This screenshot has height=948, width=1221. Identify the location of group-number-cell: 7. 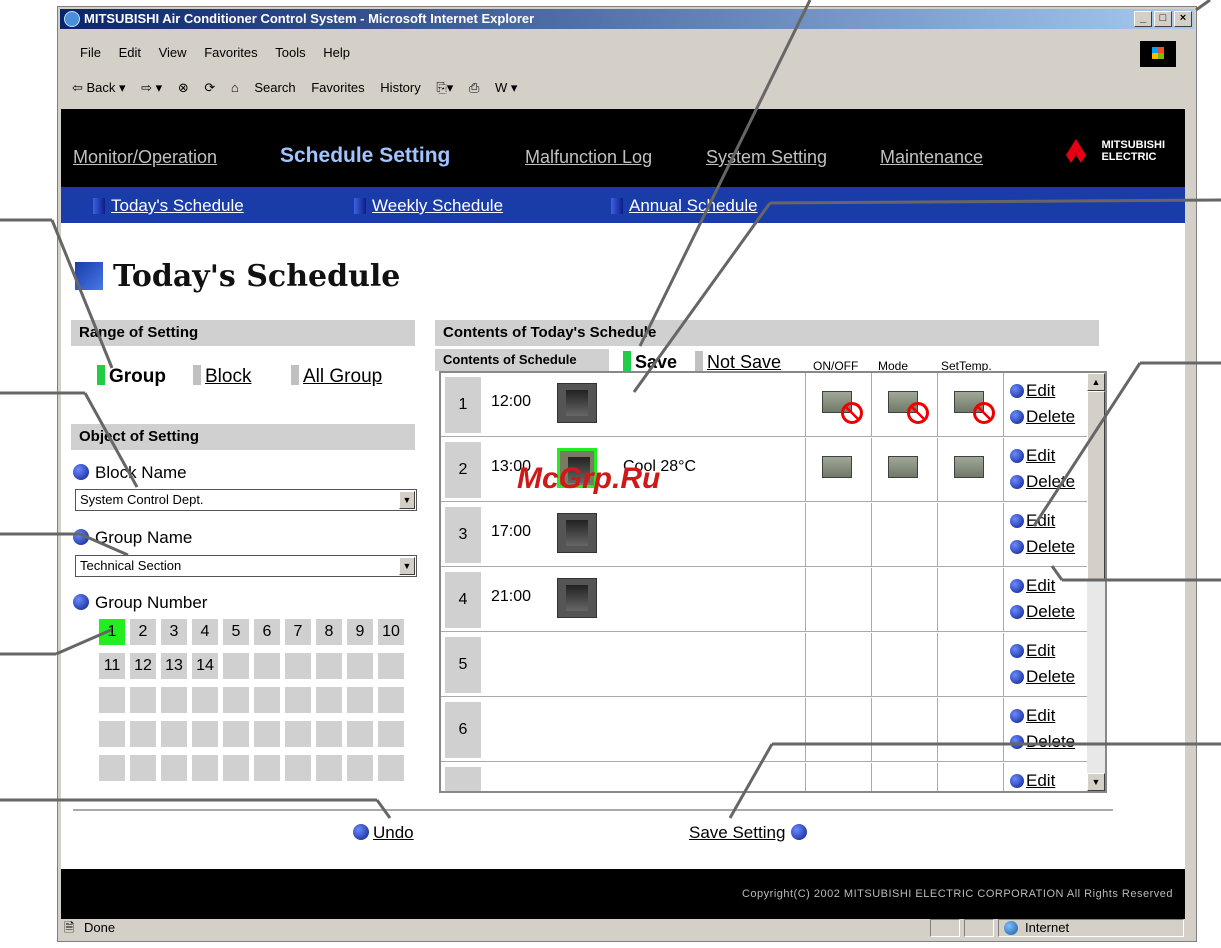
(298, 632).